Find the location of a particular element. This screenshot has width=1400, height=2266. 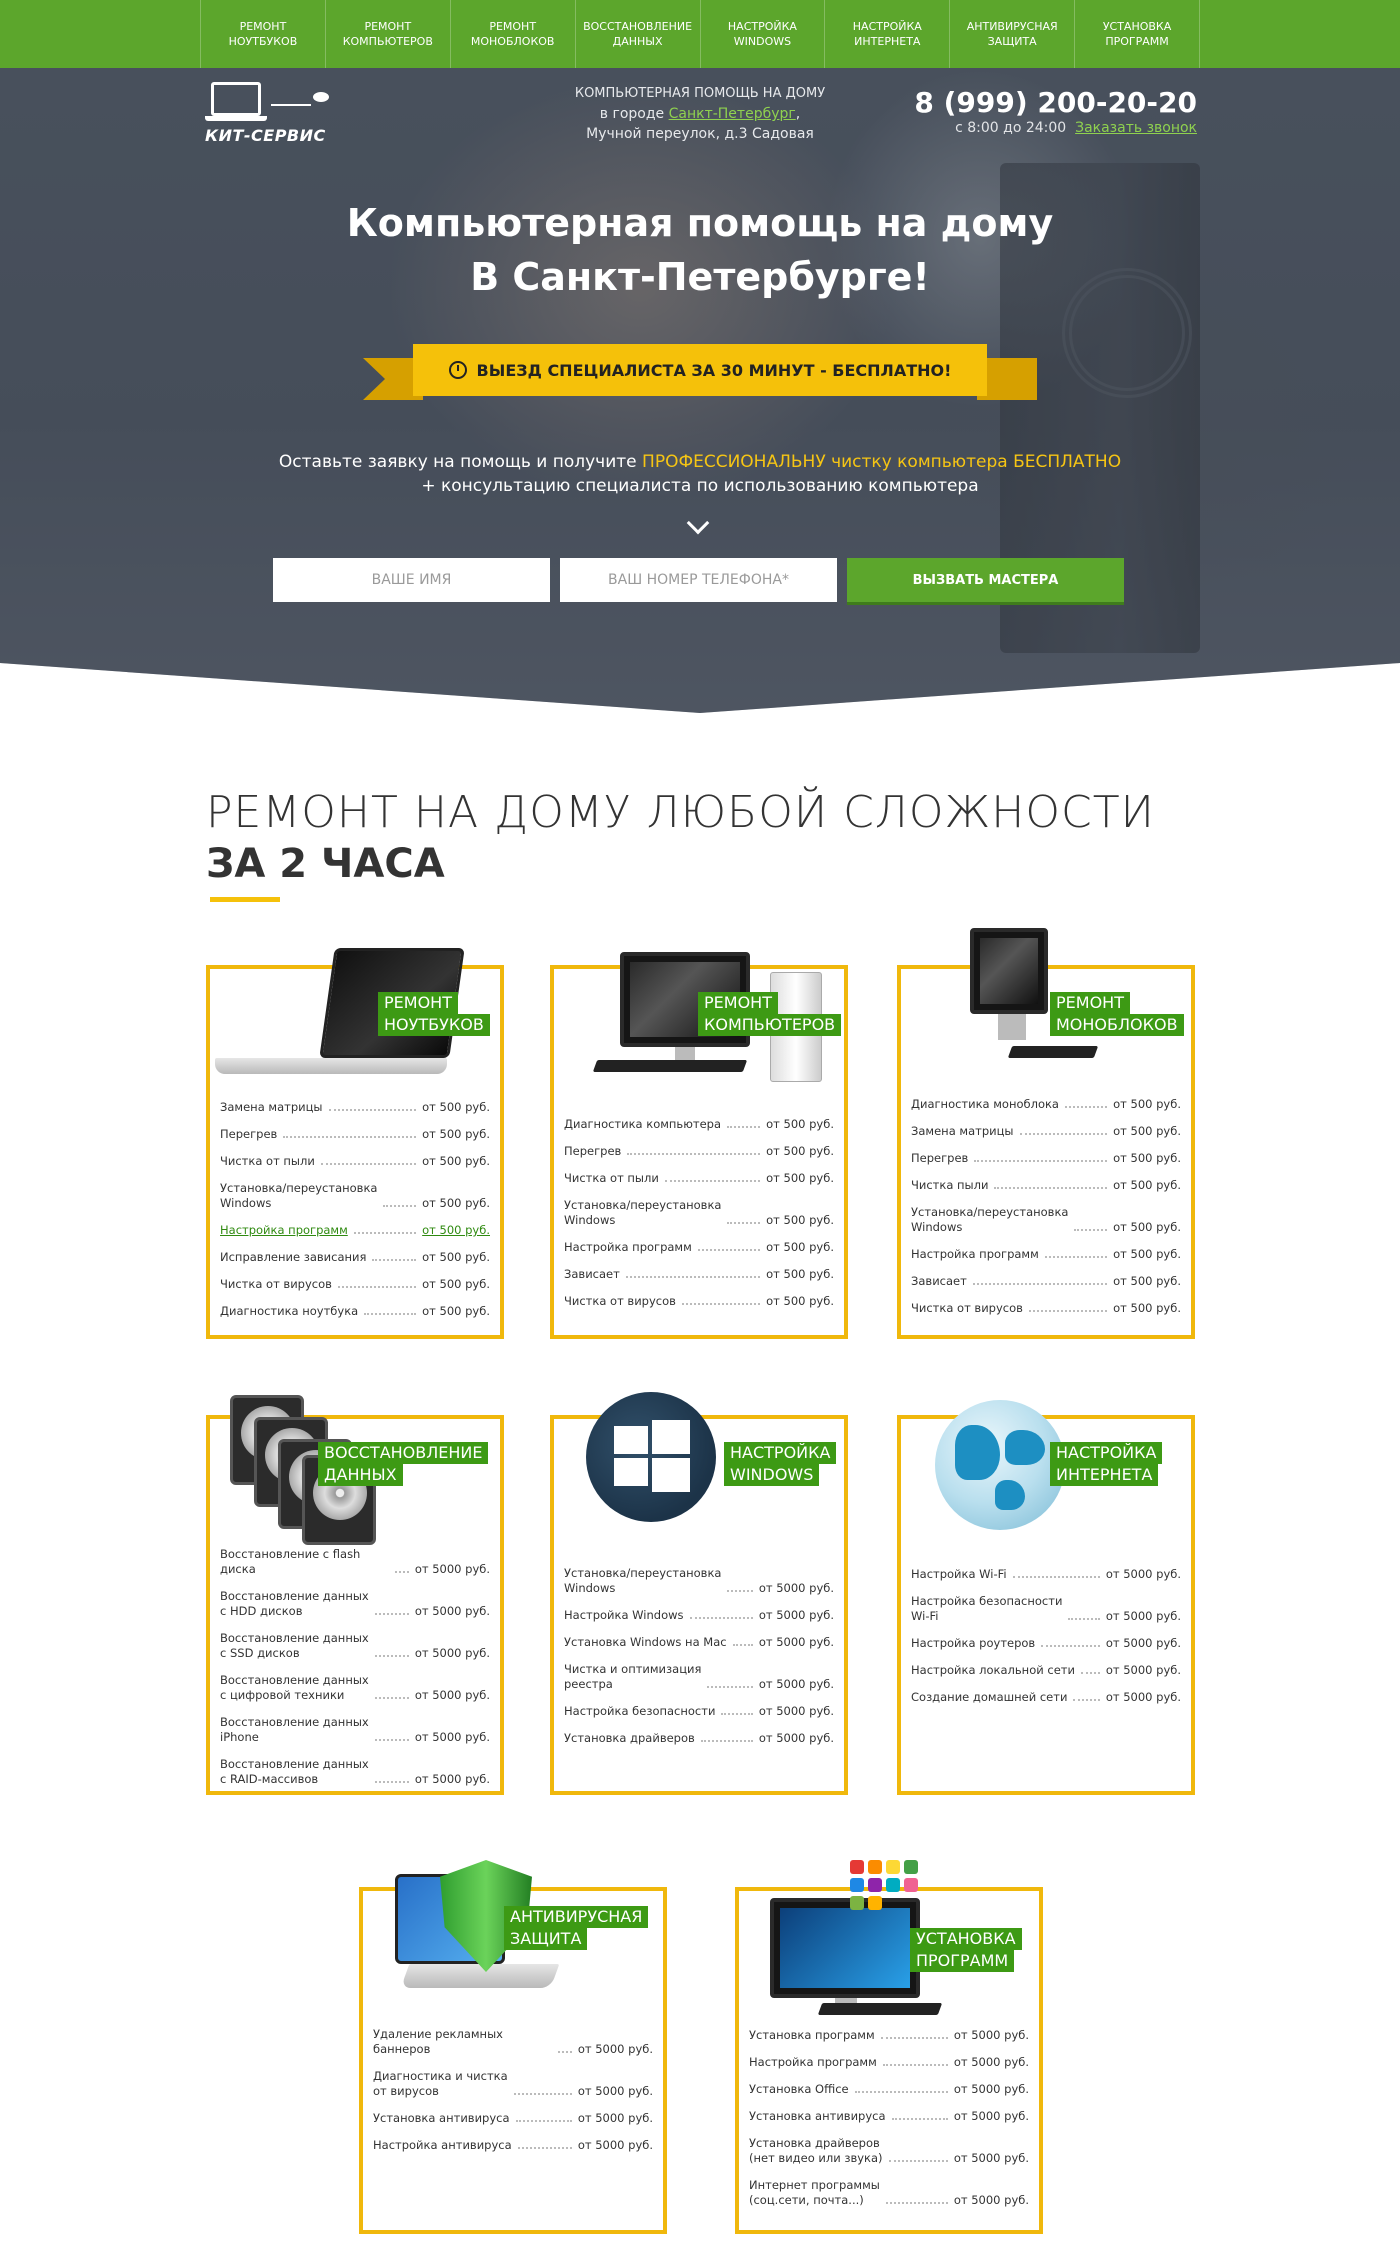

price-row: Создание домашней сети от 5000 руб. is located at coordinates (1046, 1697).